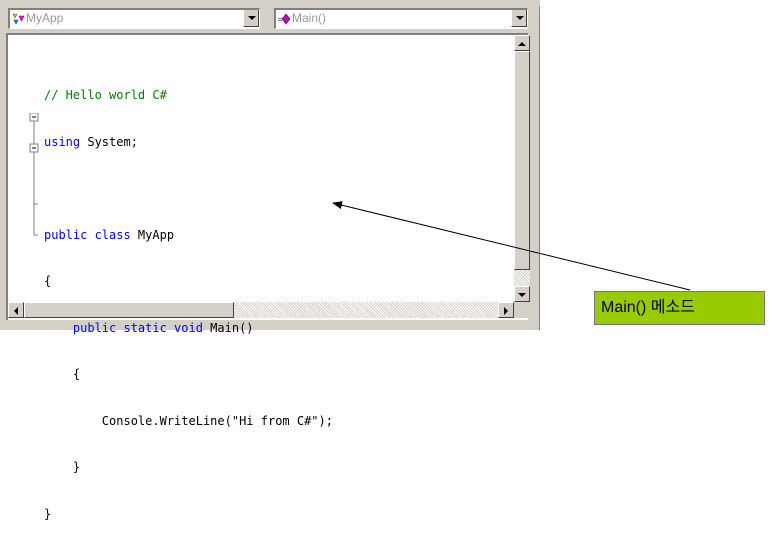 The width and height of the screenshot is (772, 553). Describe the element at coordinates (76, 374) in the screenshot. I see `method-open-brace: {` at that location.